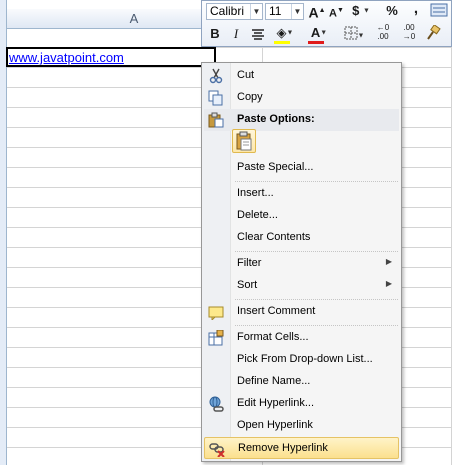  What do you see at coordinates (276, 311) in the screenshot?
I see `menu-item-label: Insert Comment` at bounding box center [276, 311].